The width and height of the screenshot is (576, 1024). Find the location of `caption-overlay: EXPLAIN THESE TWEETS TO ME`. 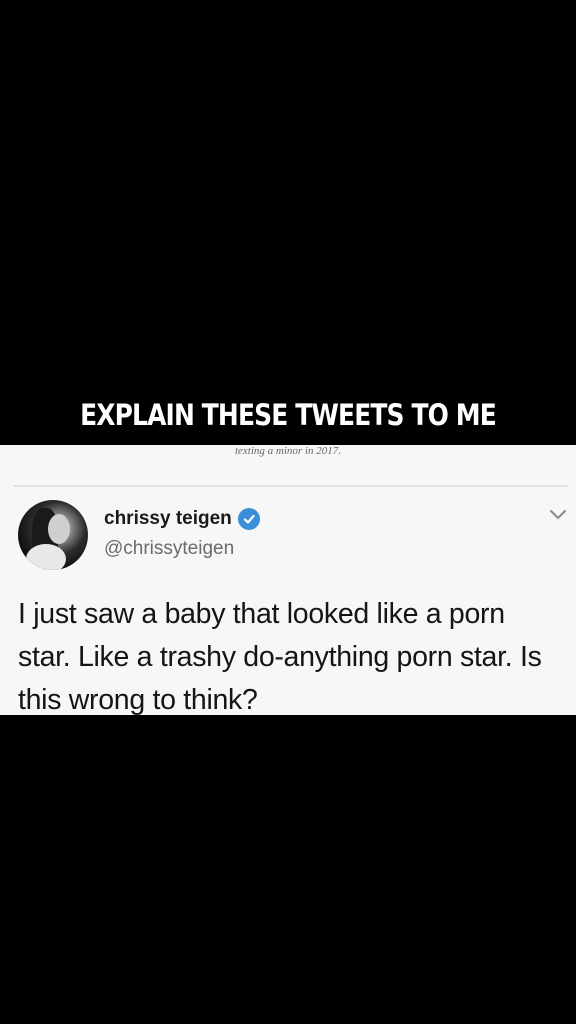

caption-overlay: EXPLAIN THESE TWEETS TO ME is located at coordinates (288, 415).